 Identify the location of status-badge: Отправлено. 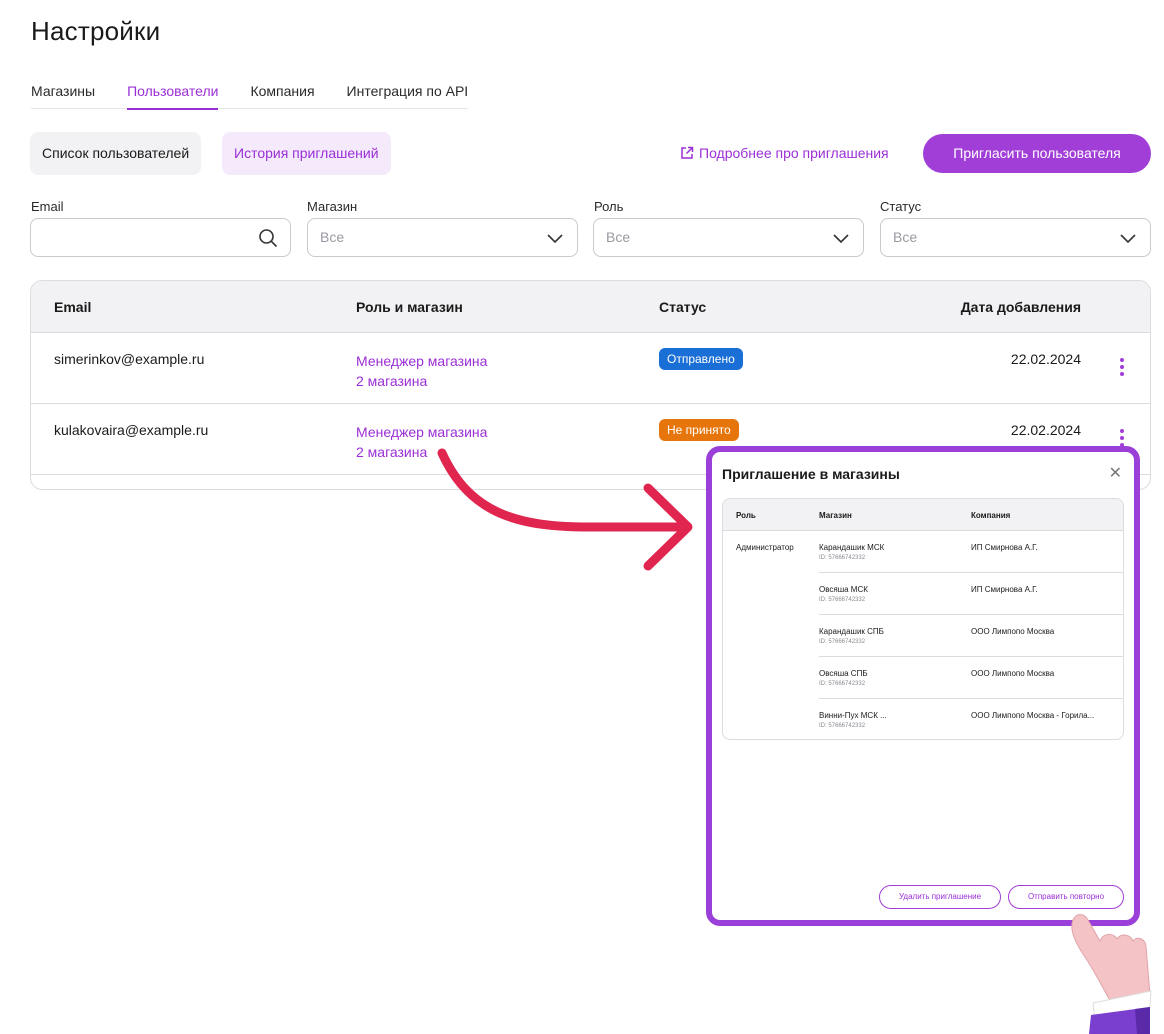
(701, 359).